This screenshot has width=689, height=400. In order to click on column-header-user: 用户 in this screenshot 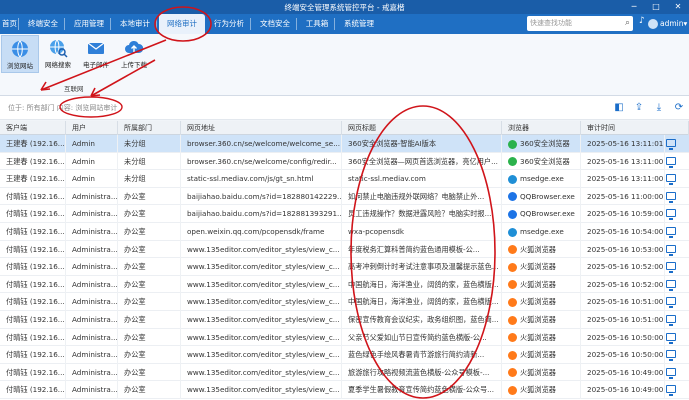, I will do `click(92, 128)`.